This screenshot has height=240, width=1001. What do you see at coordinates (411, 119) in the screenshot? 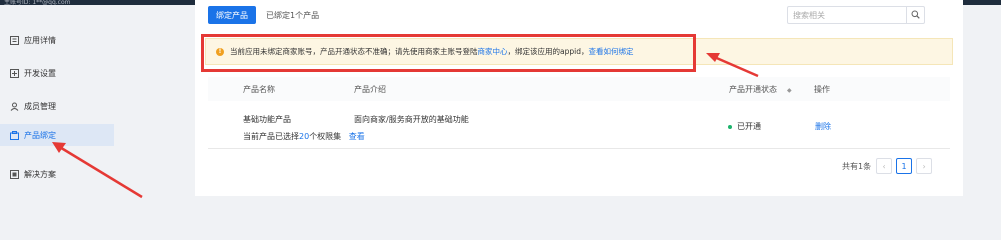
I see `product-description: 面向商家/服务商开放的基础功能` at bounding box center [411, 119].